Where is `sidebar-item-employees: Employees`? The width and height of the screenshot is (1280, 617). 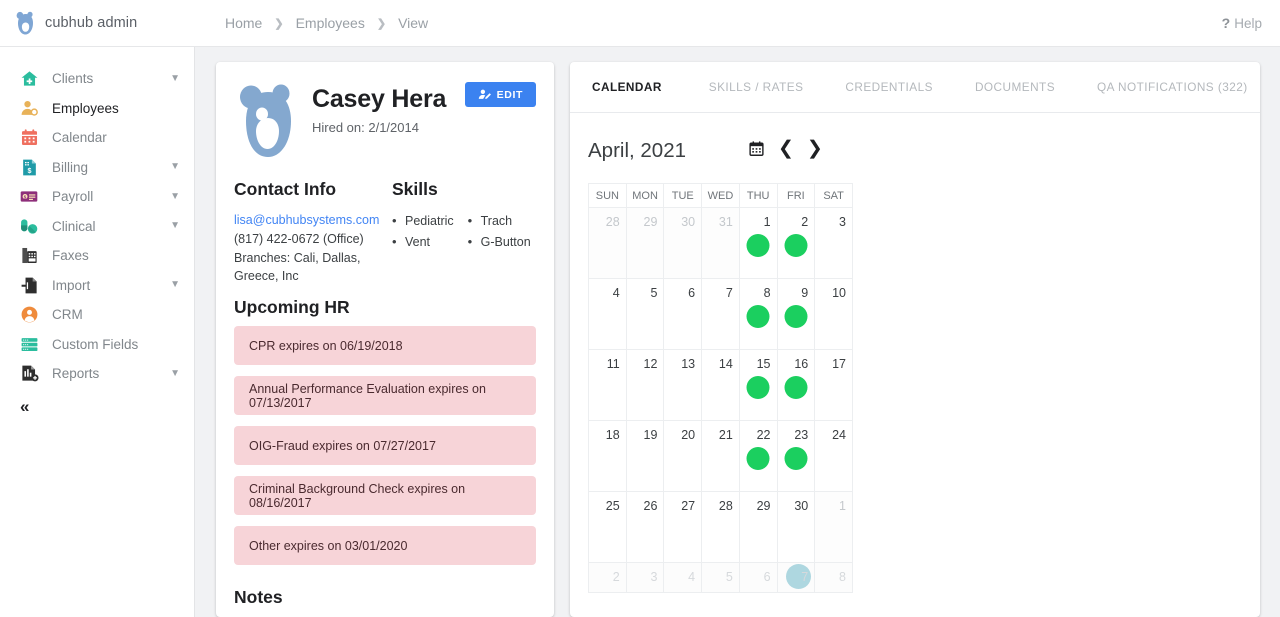
sidebar-item-employees: Employees is located at coordinates (97, 109).